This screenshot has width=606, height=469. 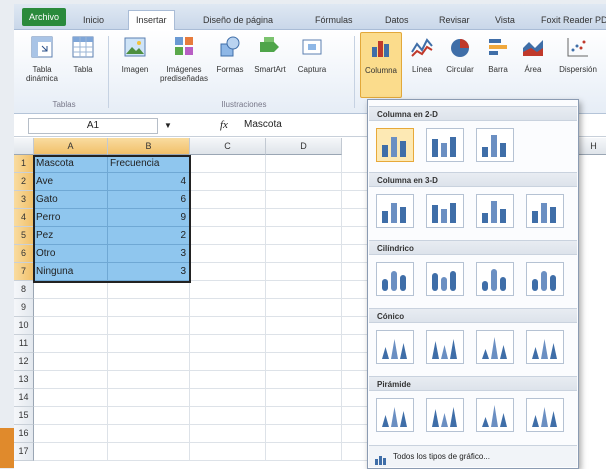 I want to click on tabla-button: Tabla, so click(x=83, y=54).